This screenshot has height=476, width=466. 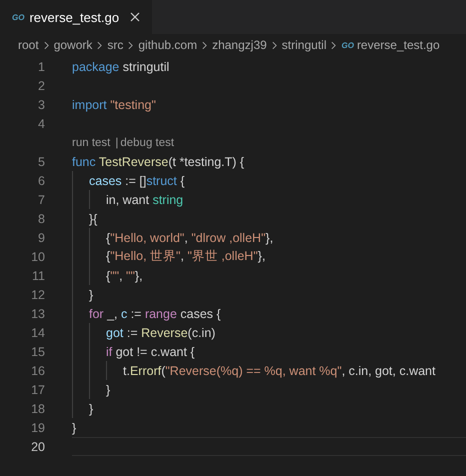 I want to click on line-number: 9, so click(x=41, y=237).